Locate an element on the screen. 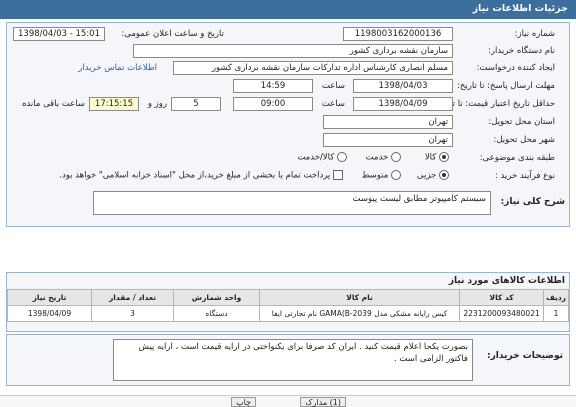  category-option-service-label: خدمت is located at coordinates (377, 157).